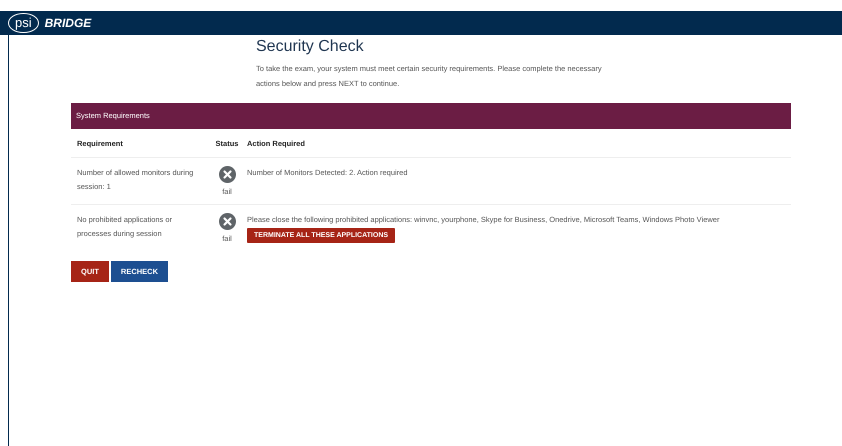 This screenshot has height=446, width=842. Describe the element at coordinates (310, 47) in the screenshot. I see `page-title: Security Check` at that location.